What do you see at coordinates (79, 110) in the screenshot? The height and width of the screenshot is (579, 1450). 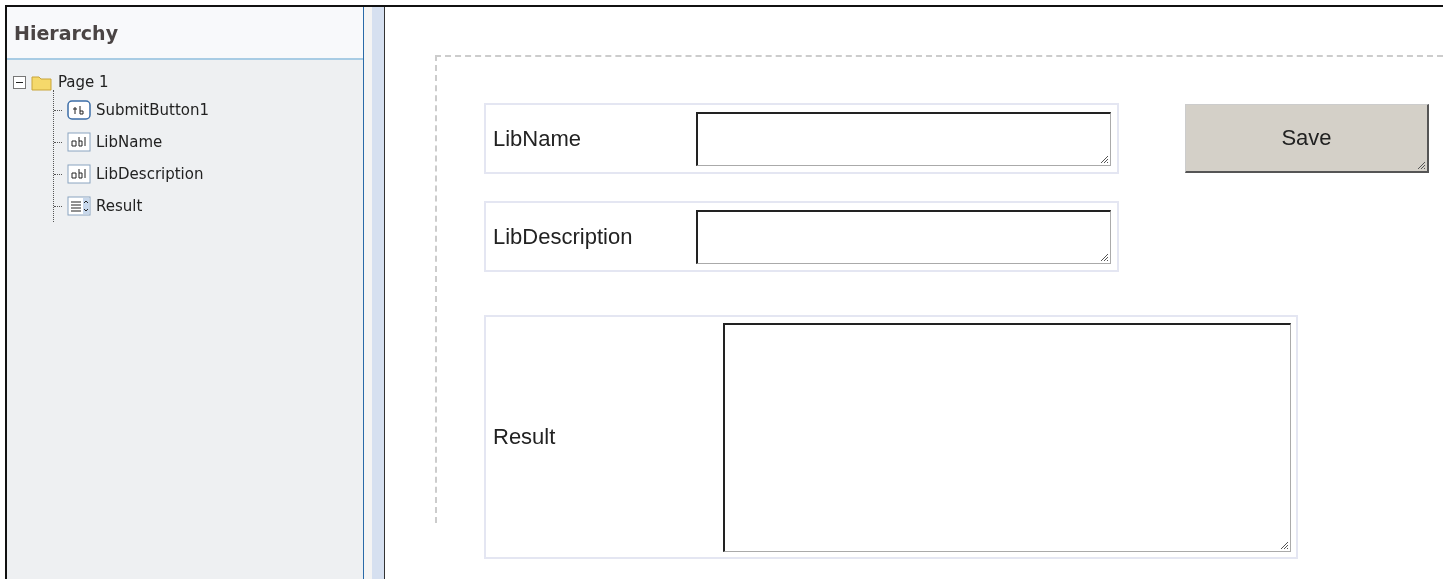 I see `button-icon` at bounding box center [79, 110].